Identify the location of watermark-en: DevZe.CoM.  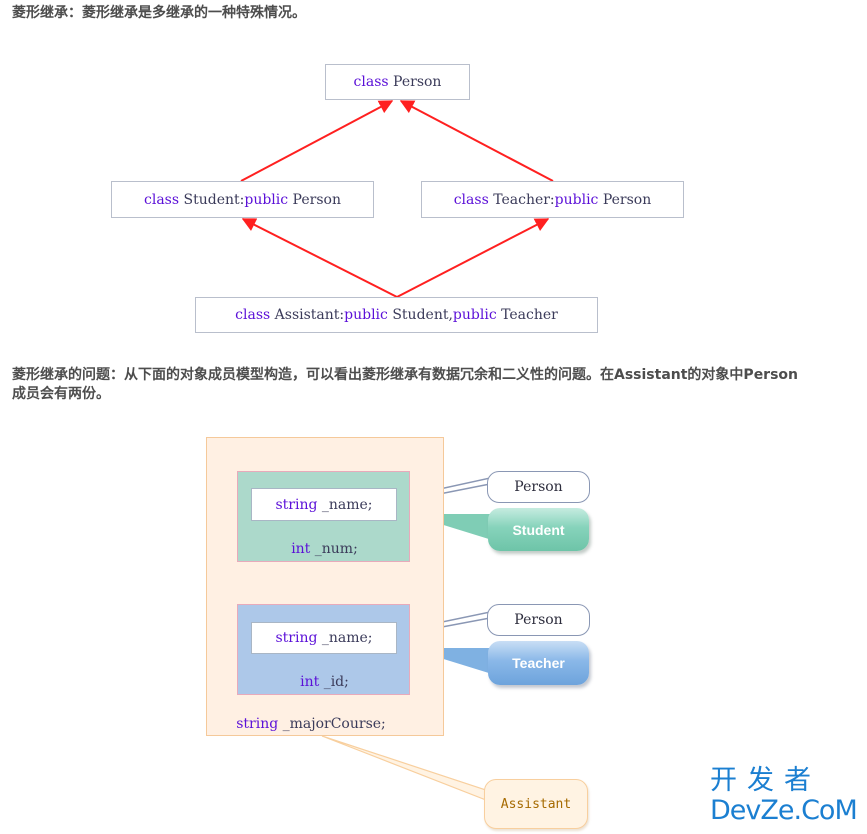
(784, 810).